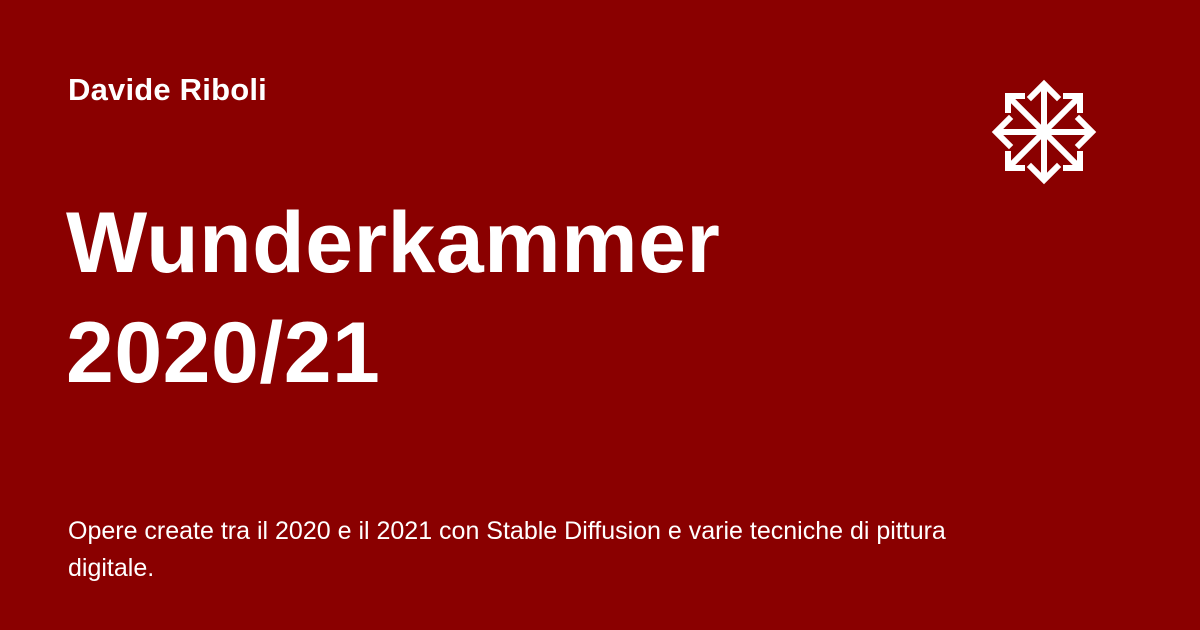 Image resolution: width=1200 pixels, height=630 pixels. Describe the element at coordinates (167, 89) in the screenshot. I see `author-name: Davide Riboli` at that location.